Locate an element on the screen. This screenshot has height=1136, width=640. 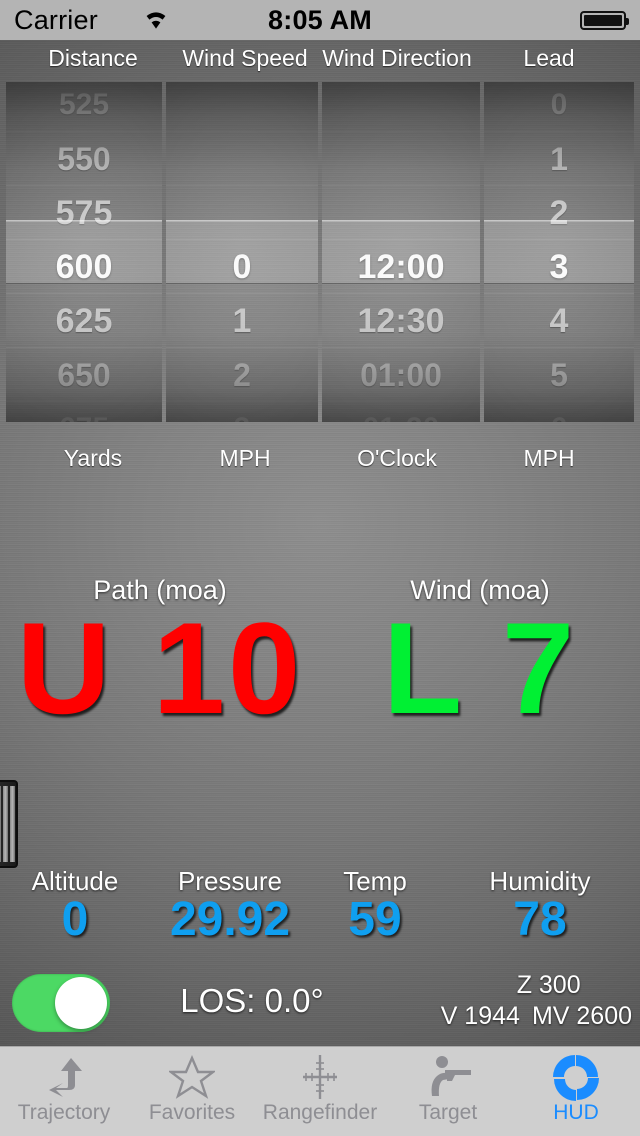
tab-label-hud: HUD is located at coordinates (576, 1112).